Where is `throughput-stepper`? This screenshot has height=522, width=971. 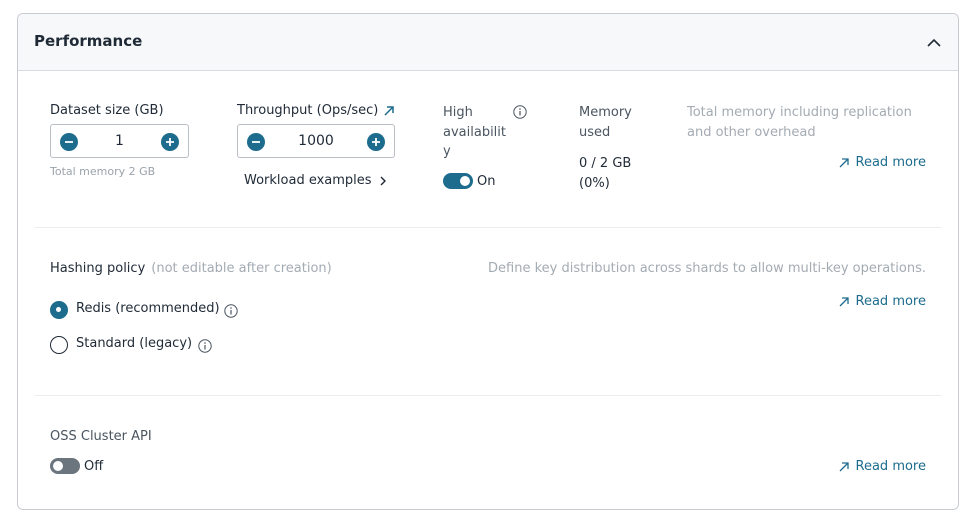 throughput-stepper is located at coordinates (316, 141).